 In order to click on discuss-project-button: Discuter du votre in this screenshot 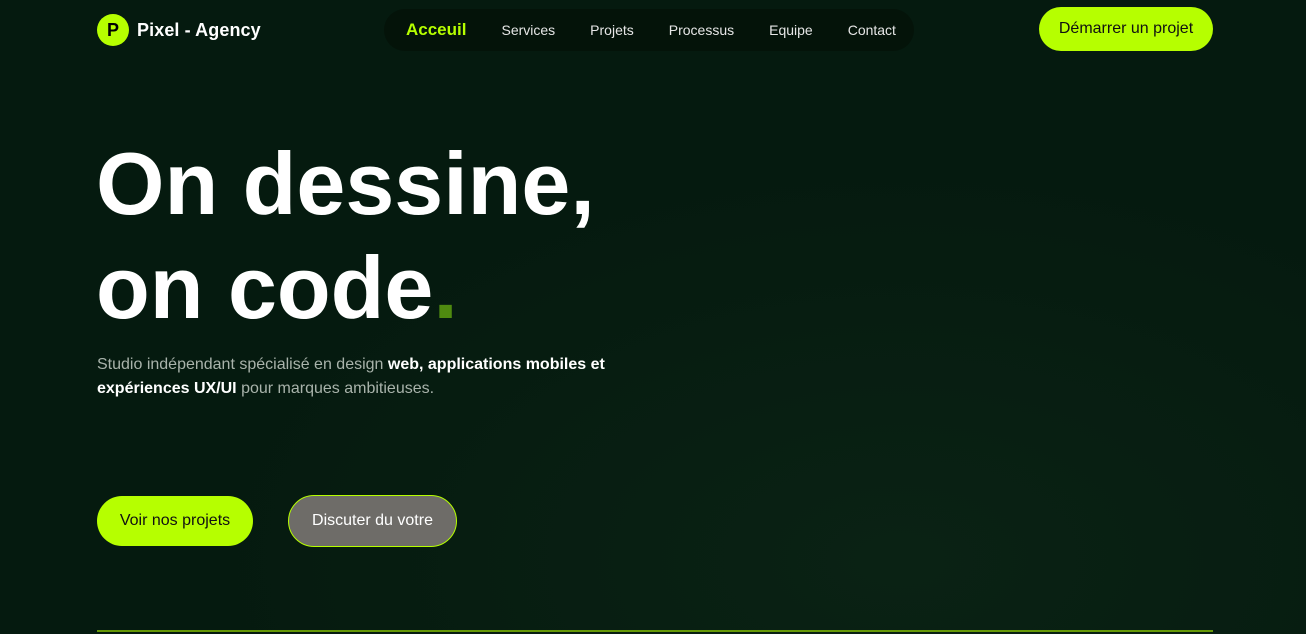, I will do `click(372, 521)`.